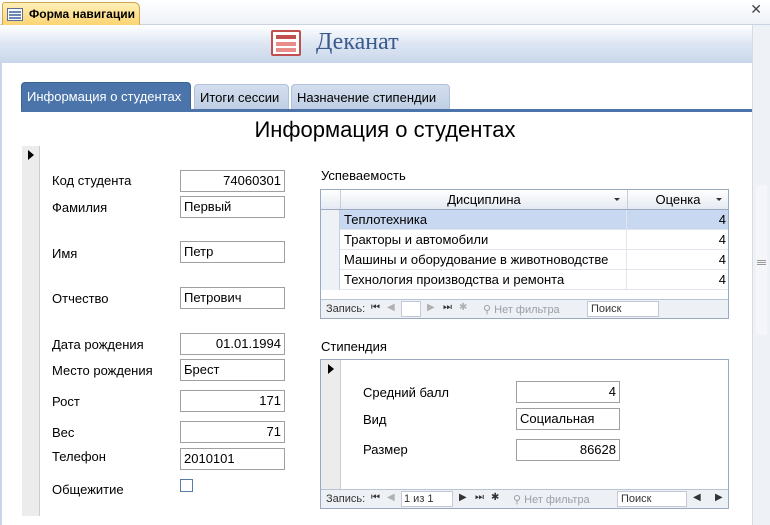 The height and width of the screenshot is (525, 770). I want to click on height-field: 171, so click(232, 401).